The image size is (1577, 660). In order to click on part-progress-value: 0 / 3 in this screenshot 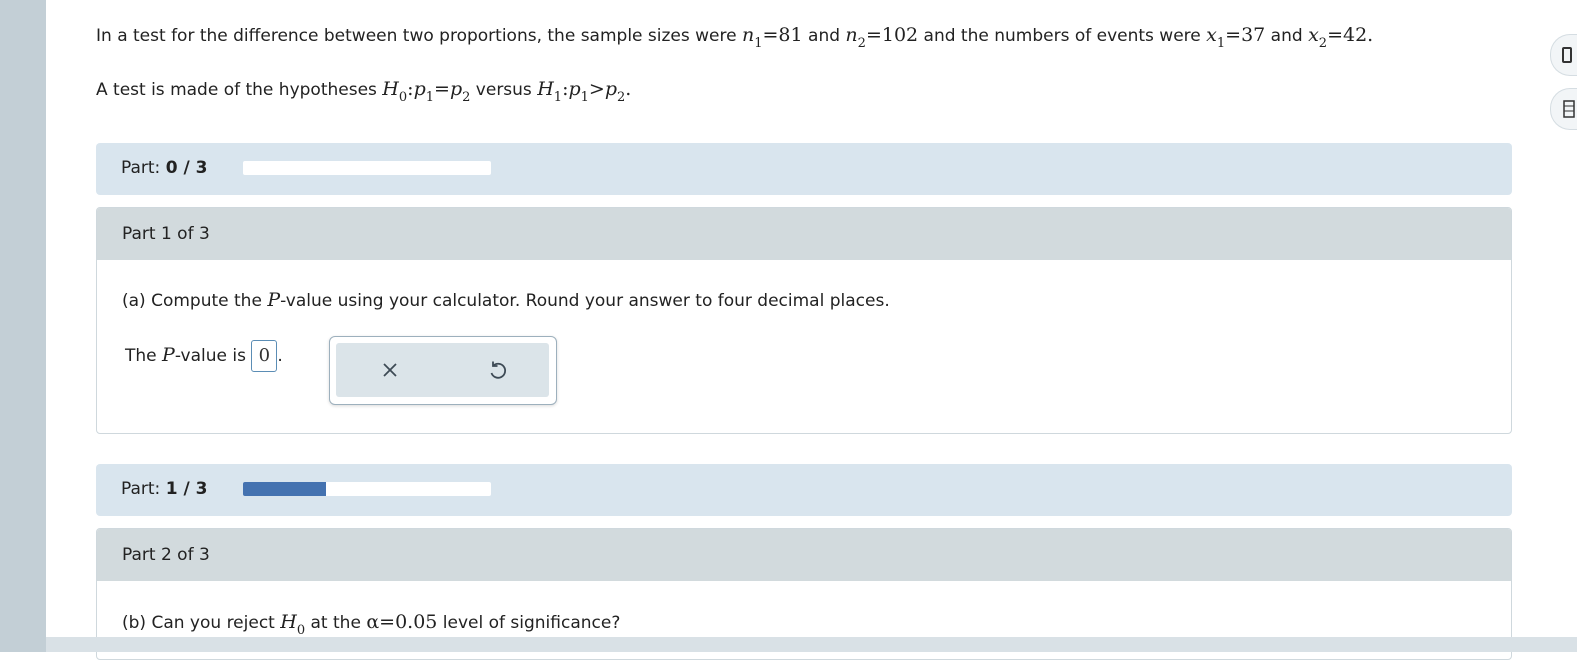, I will do `click(186, 168)`.